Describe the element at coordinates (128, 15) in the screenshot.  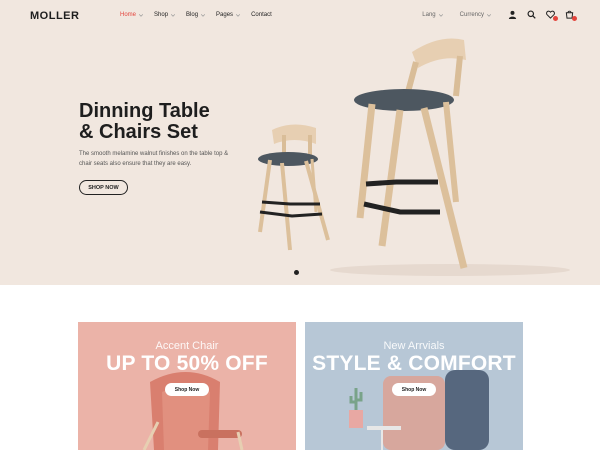
I see `nav-item-label: Home` at that location.